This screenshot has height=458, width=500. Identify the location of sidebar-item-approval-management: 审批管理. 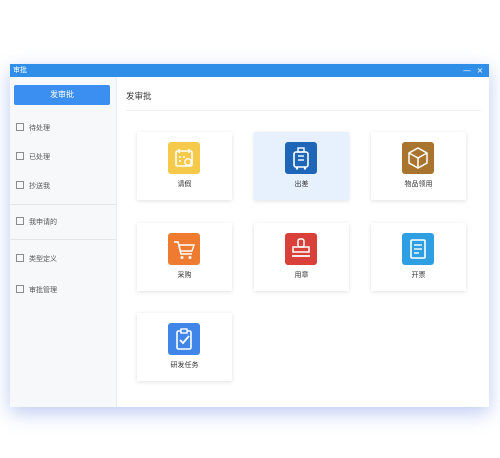
(36, 290).